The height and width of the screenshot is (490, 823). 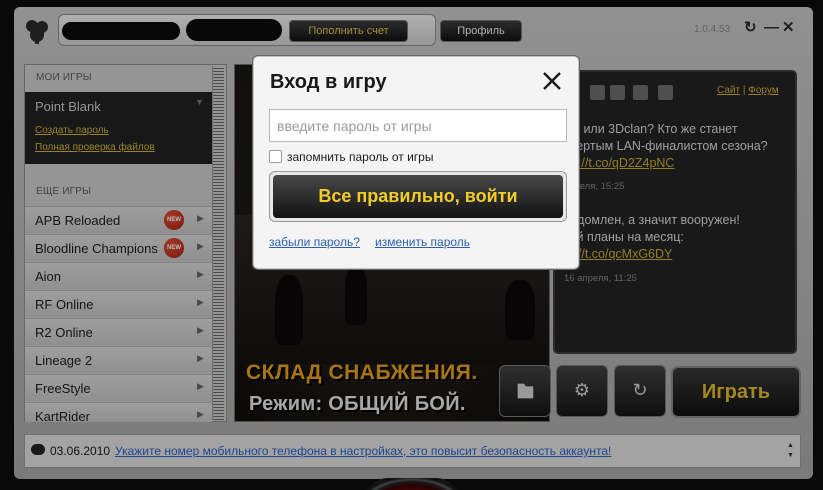 What do you see at coordinates (275, 156) in the screenshot?
I see `remember-password-checkbox` at bounding box center [275, 156].